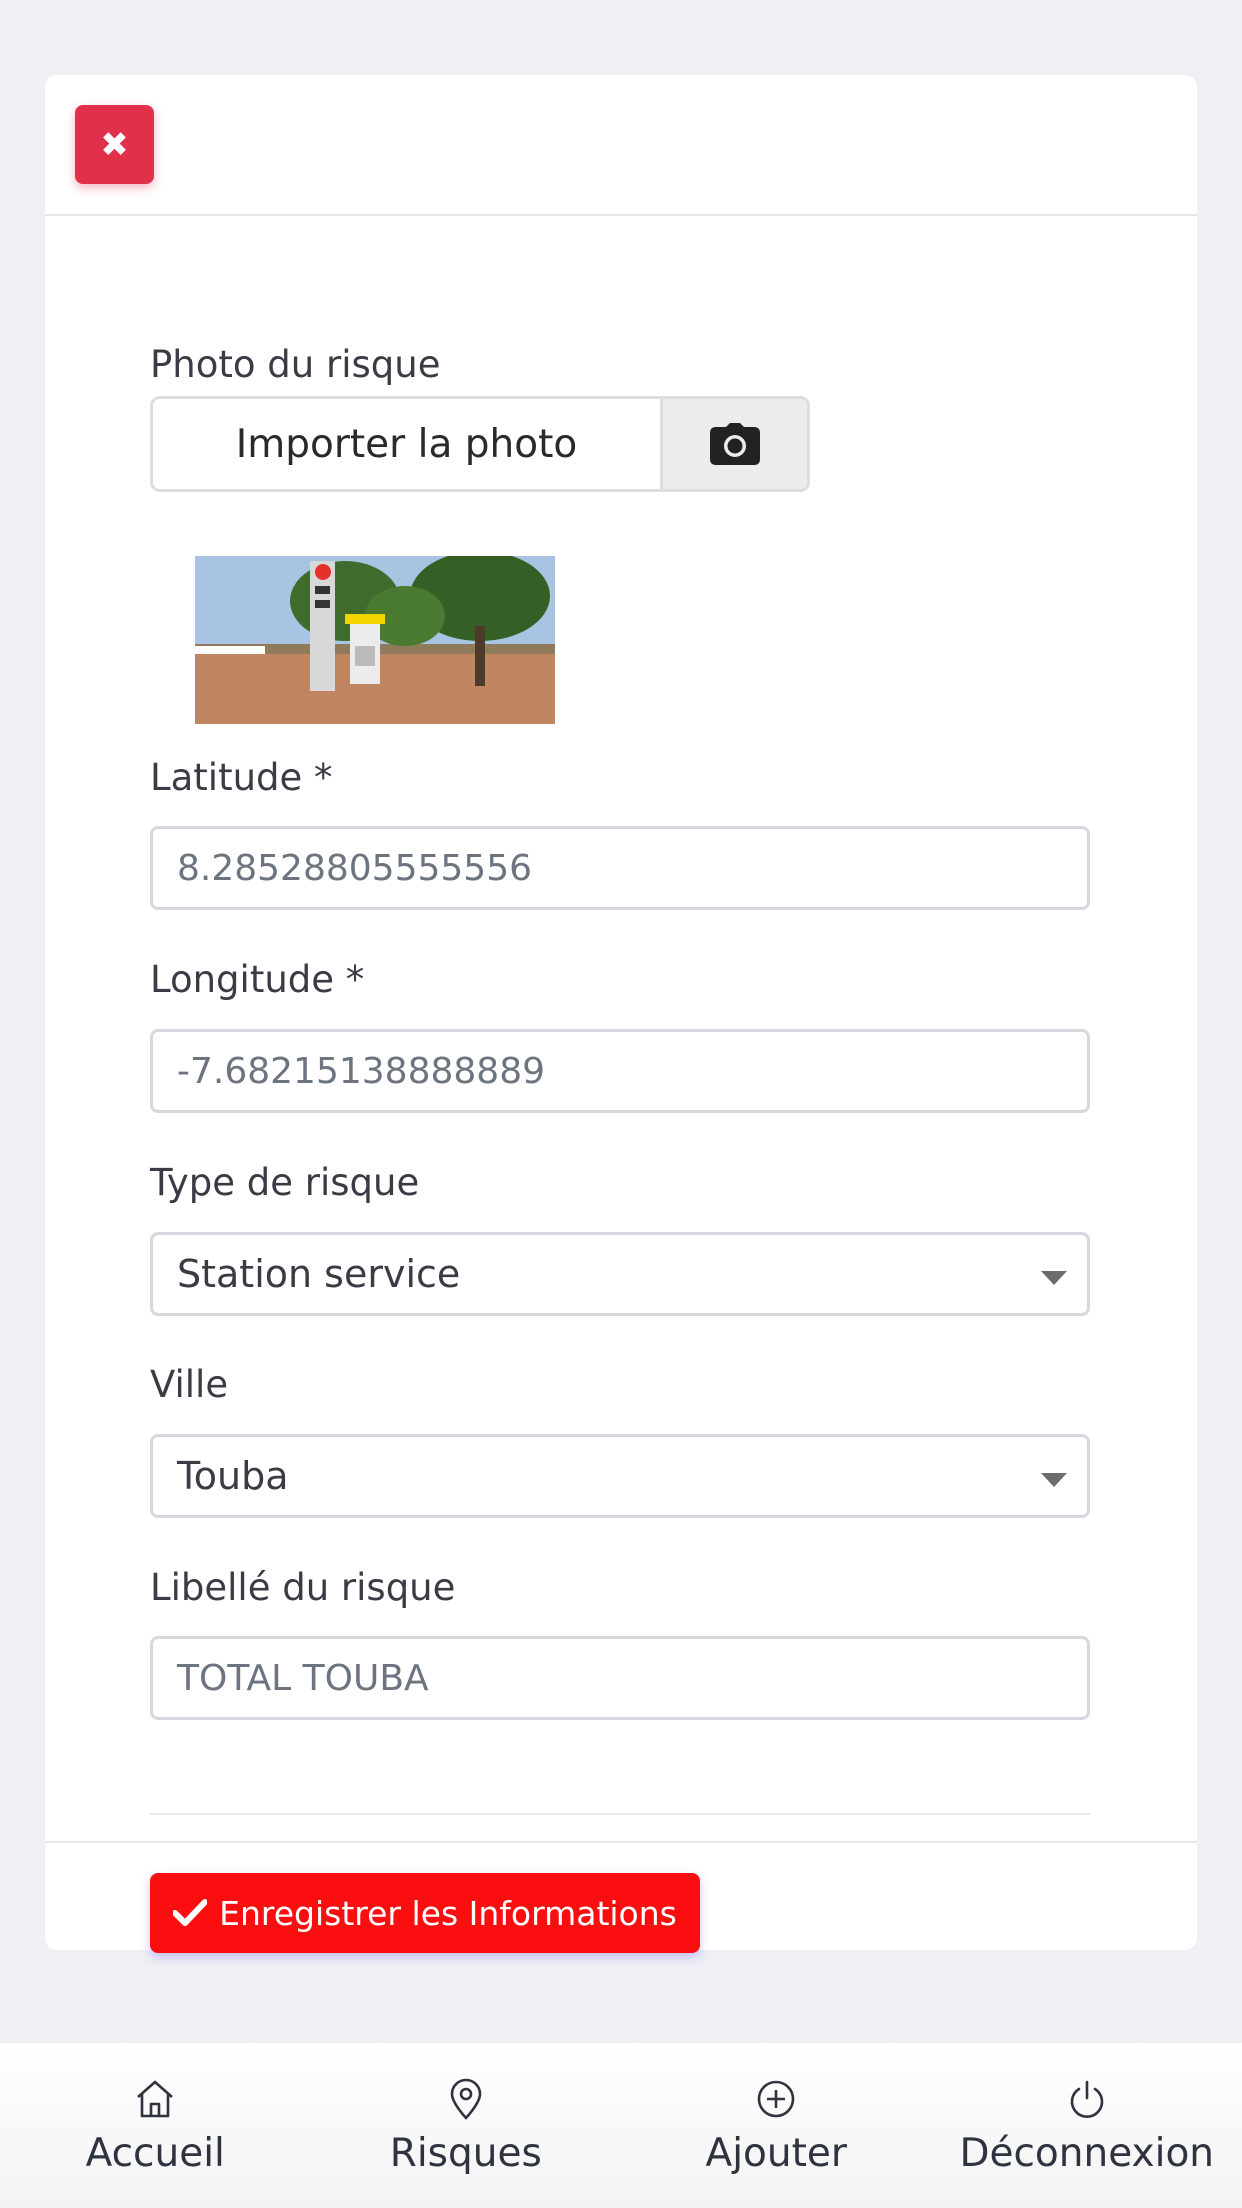 This screenshot has height=2208, width=1242. Describe the element at coordinates (319, 1274) in the screenshot. I see `type-select-value: Station service` at that location.